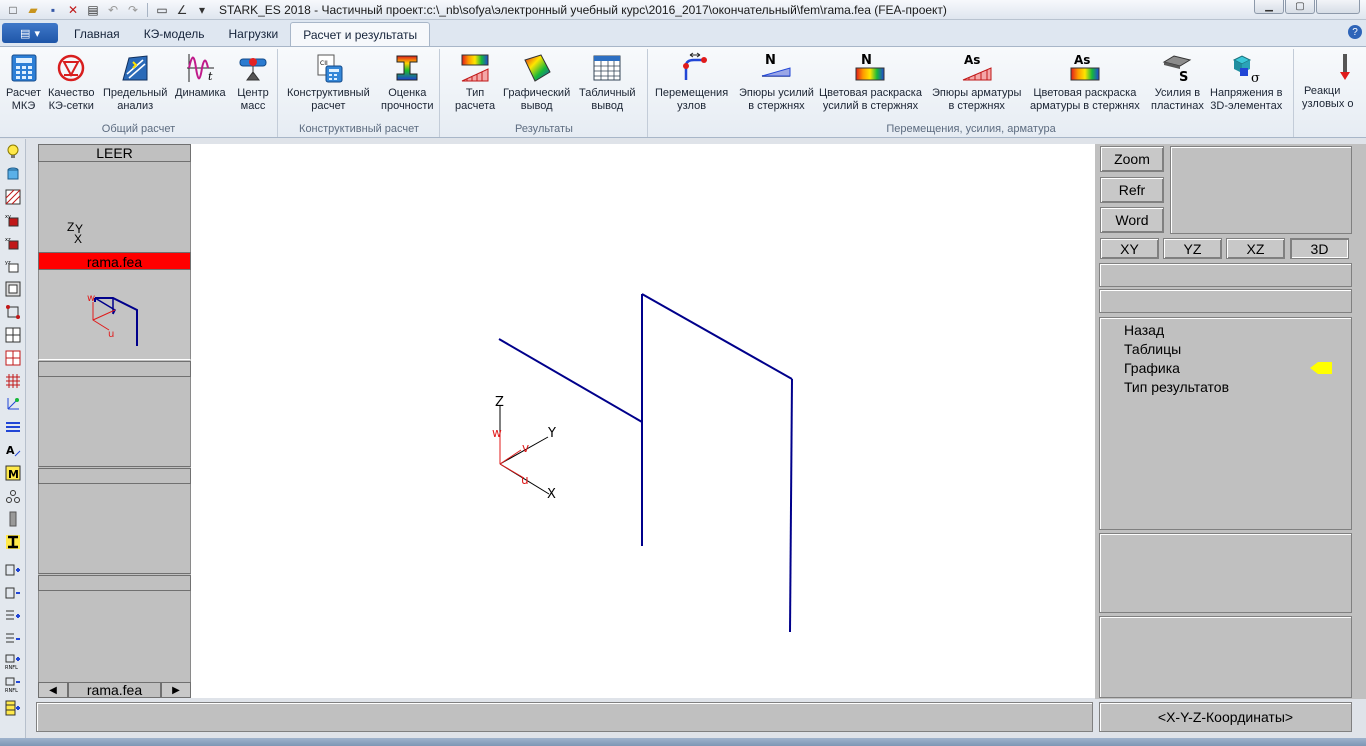 The width and height of the screenshot is (1366, 746). What do you see at coordinates (174, 34) in the screenshot?
I see `tab-fe-model: КЭ-модель` at bounding box center [174, 34].